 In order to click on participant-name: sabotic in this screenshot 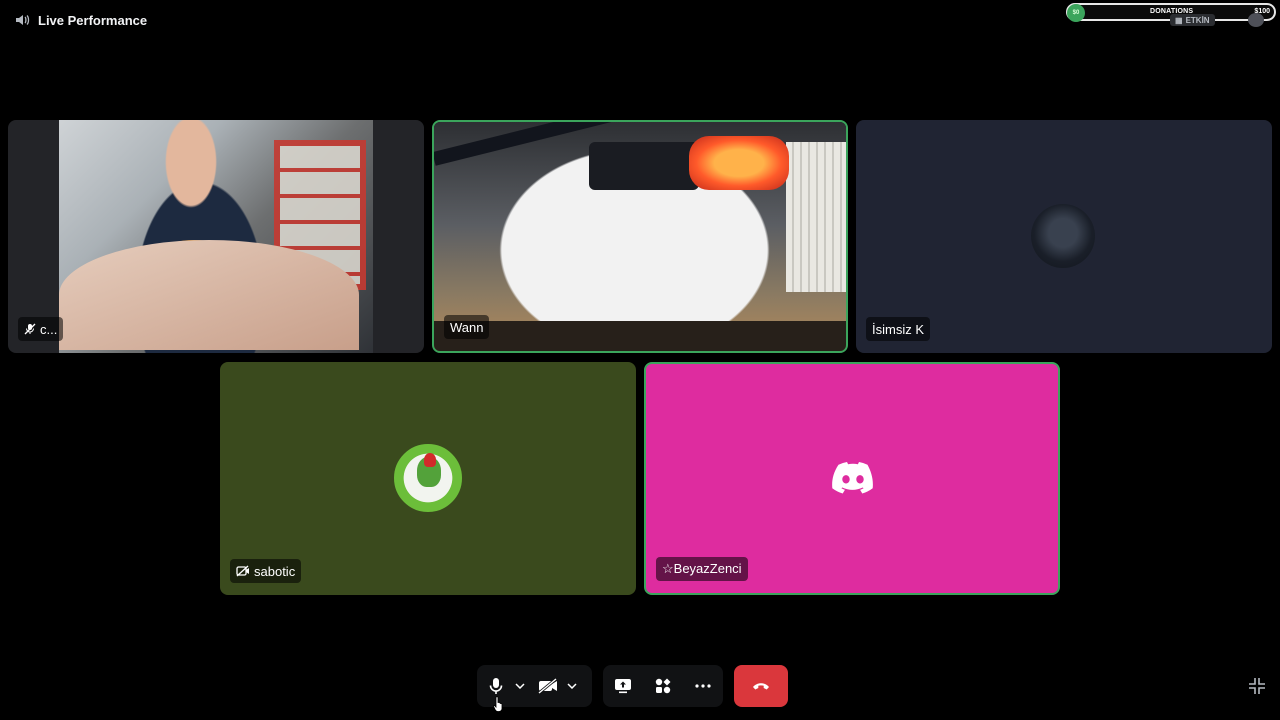, I will do `click(275, 571)`.